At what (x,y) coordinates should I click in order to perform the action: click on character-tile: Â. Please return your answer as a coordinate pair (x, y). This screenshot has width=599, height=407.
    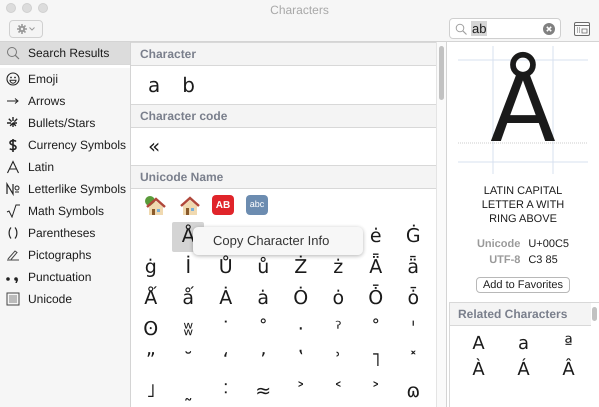
    Looking at the image, I should click on (568, 369).